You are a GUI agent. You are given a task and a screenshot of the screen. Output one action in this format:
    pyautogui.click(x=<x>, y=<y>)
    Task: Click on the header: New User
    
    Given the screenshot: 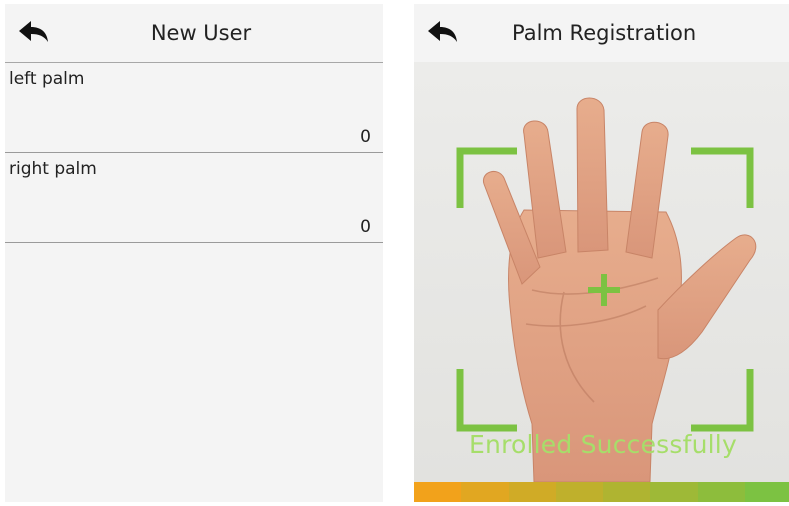 What is the action you would take?
    pyautogui.click(x=194, y=33)
    